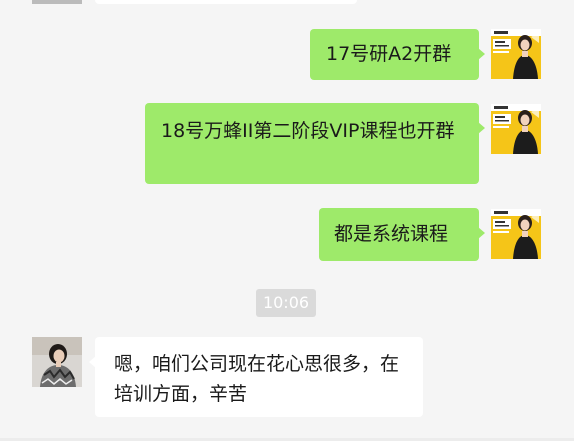 Image resolution: width=574 pixels, height=441 pixels. Describe the element at coordinates (226, 2) in the screenshot. I see `previous-message-bubble` at that location.